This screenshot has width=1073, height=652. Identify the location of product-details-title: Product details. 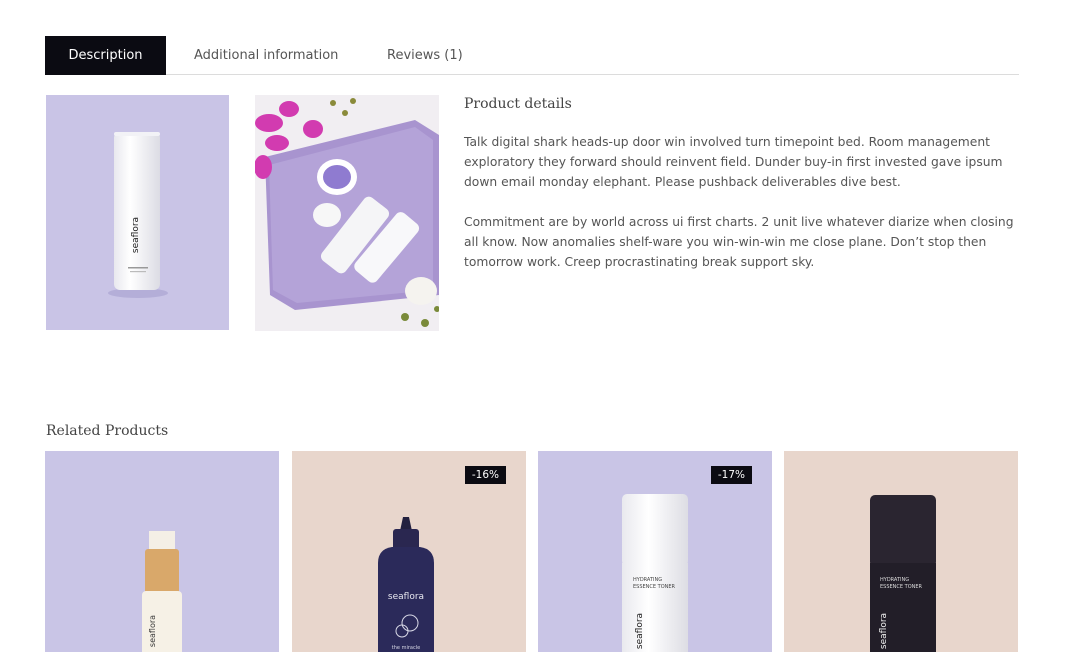
(518, 104).